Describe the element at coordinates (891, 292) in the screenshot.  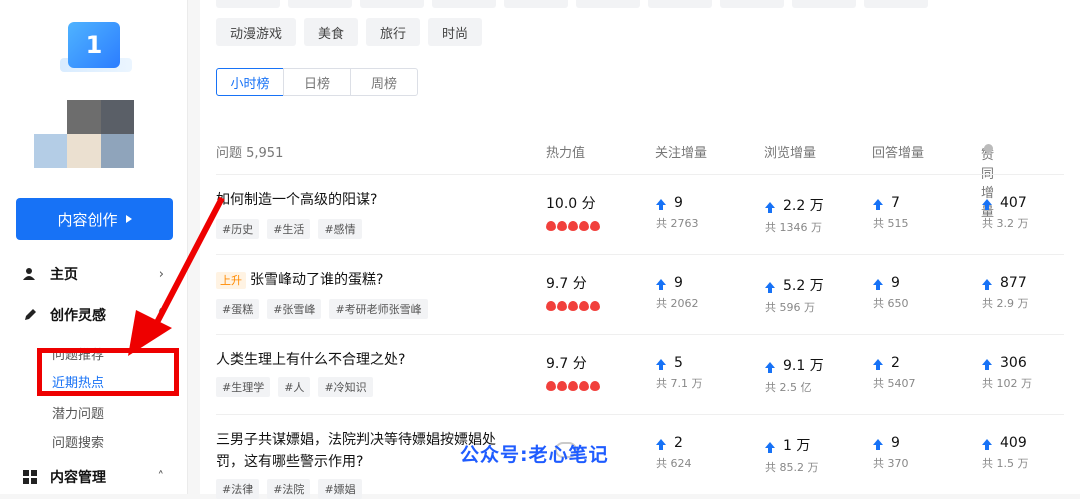
I see `answer-increase: 9共 650` at that location.